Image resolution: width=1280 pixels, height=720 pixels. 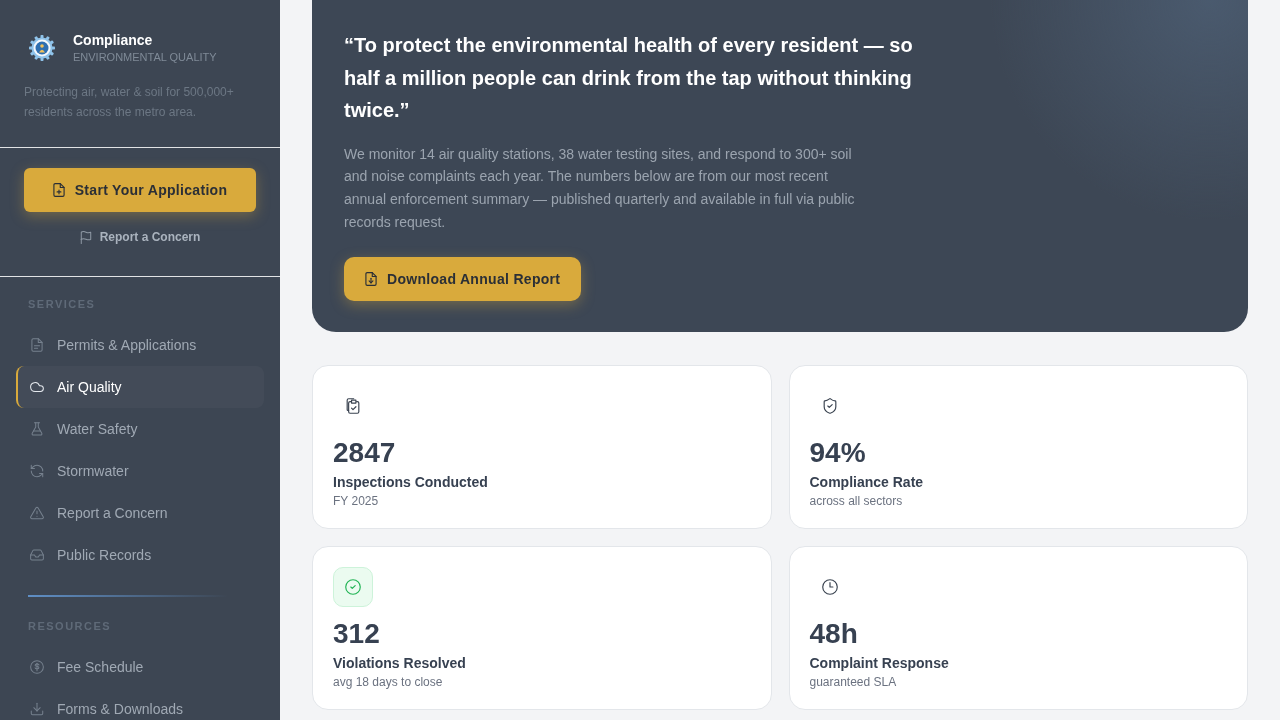 What do you see at coordinates (388, 683) in the screenshot?
I see `stat-note: avg 18 days to close` at bounding box center [388, 683].